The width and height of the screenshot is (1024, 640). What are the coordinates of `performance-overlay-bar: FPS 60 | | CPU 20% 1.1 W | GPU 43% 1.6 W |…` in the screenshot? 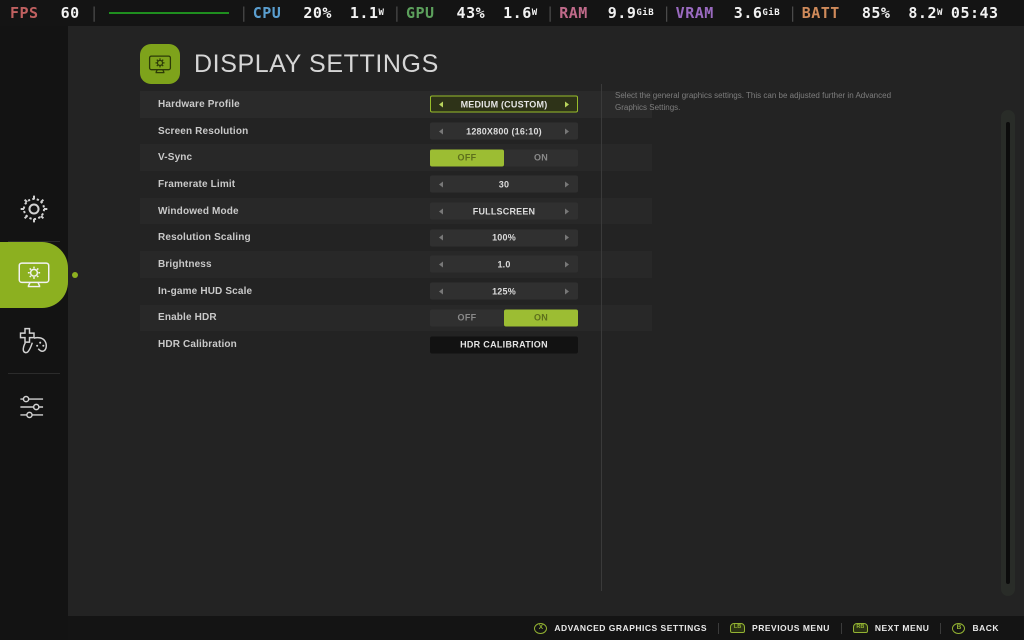 It's located at (512, 13).